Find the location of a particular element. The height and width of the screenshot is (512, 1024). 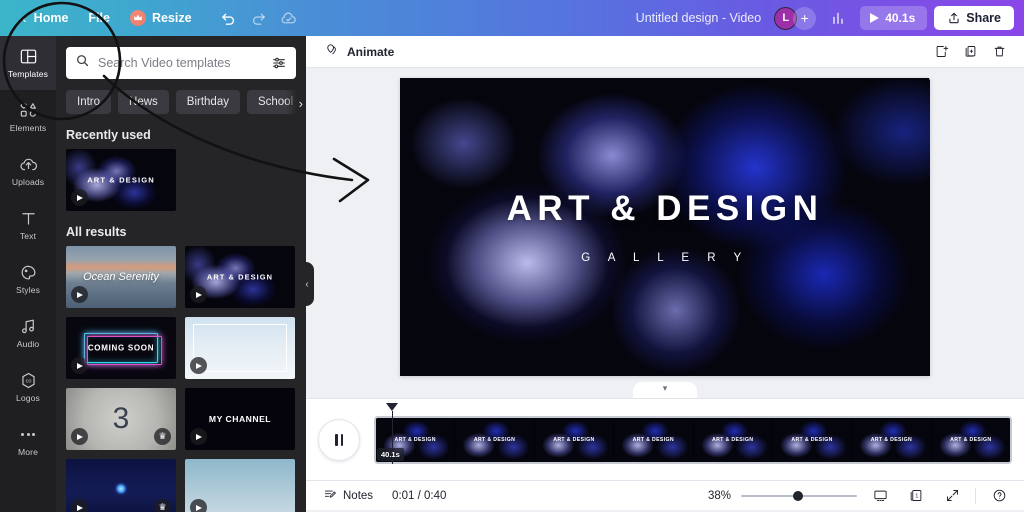

panel-collapse-button: ‹ is located at coordinates (307, 284).